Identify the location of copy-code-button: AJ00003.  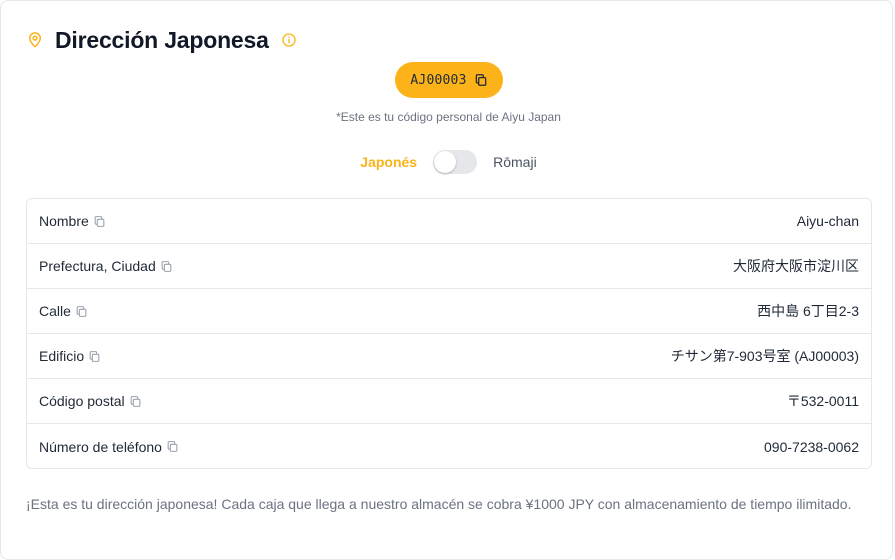
(449, 80).